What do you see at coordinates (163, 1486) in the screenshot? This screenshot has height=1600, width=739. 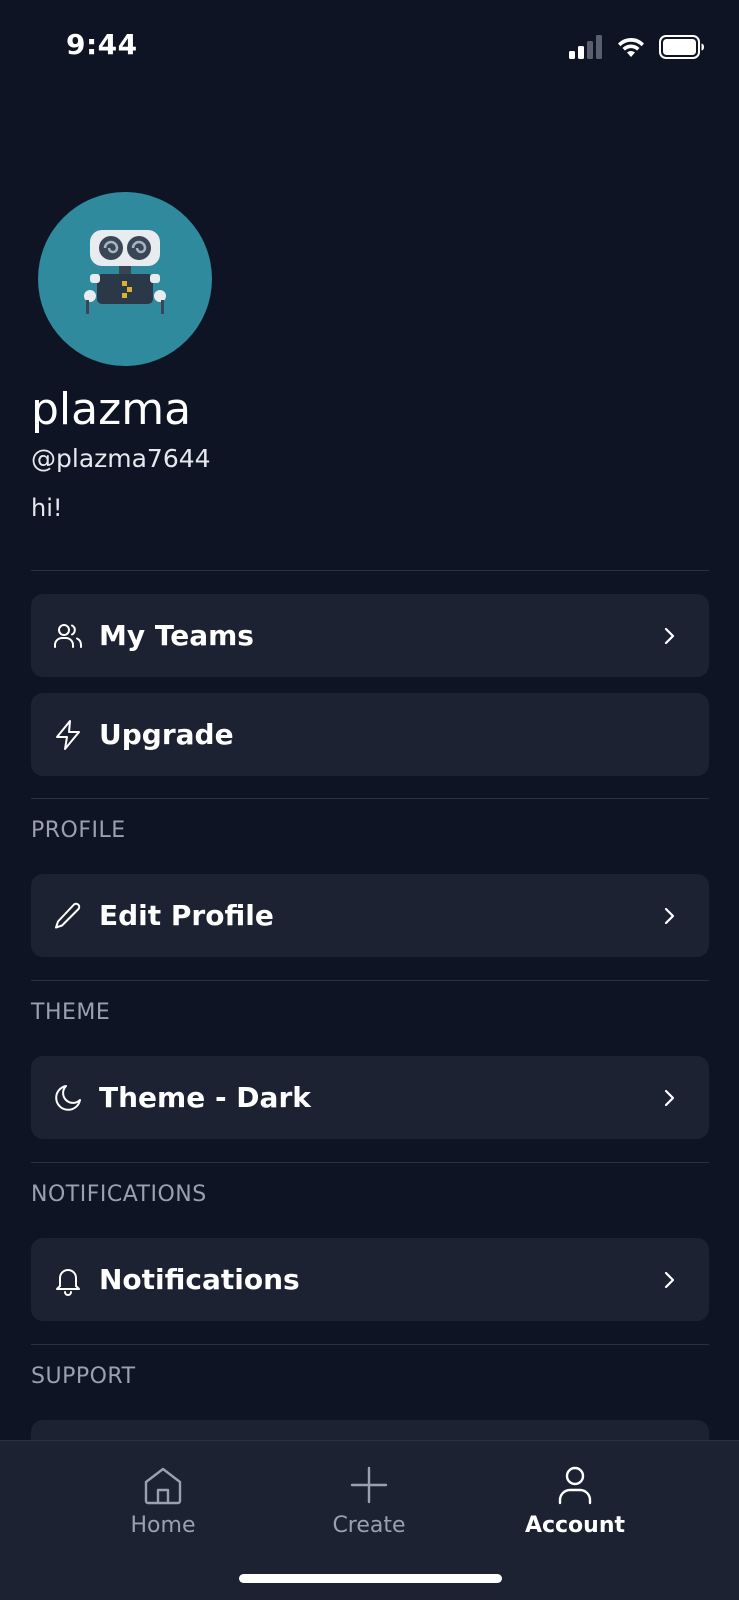 I see `home-icon` at bounding box center [163, 1486].